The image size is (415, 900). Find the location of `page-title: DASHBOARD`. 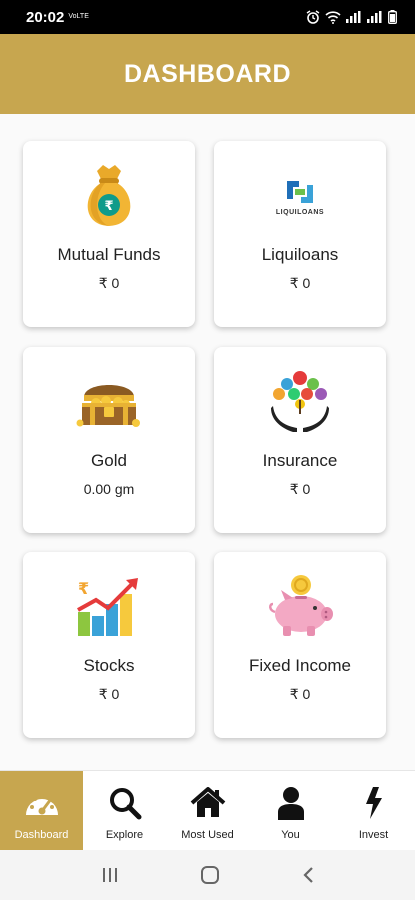

page-title: DASHBOARD is located at coordinates (207, 73).